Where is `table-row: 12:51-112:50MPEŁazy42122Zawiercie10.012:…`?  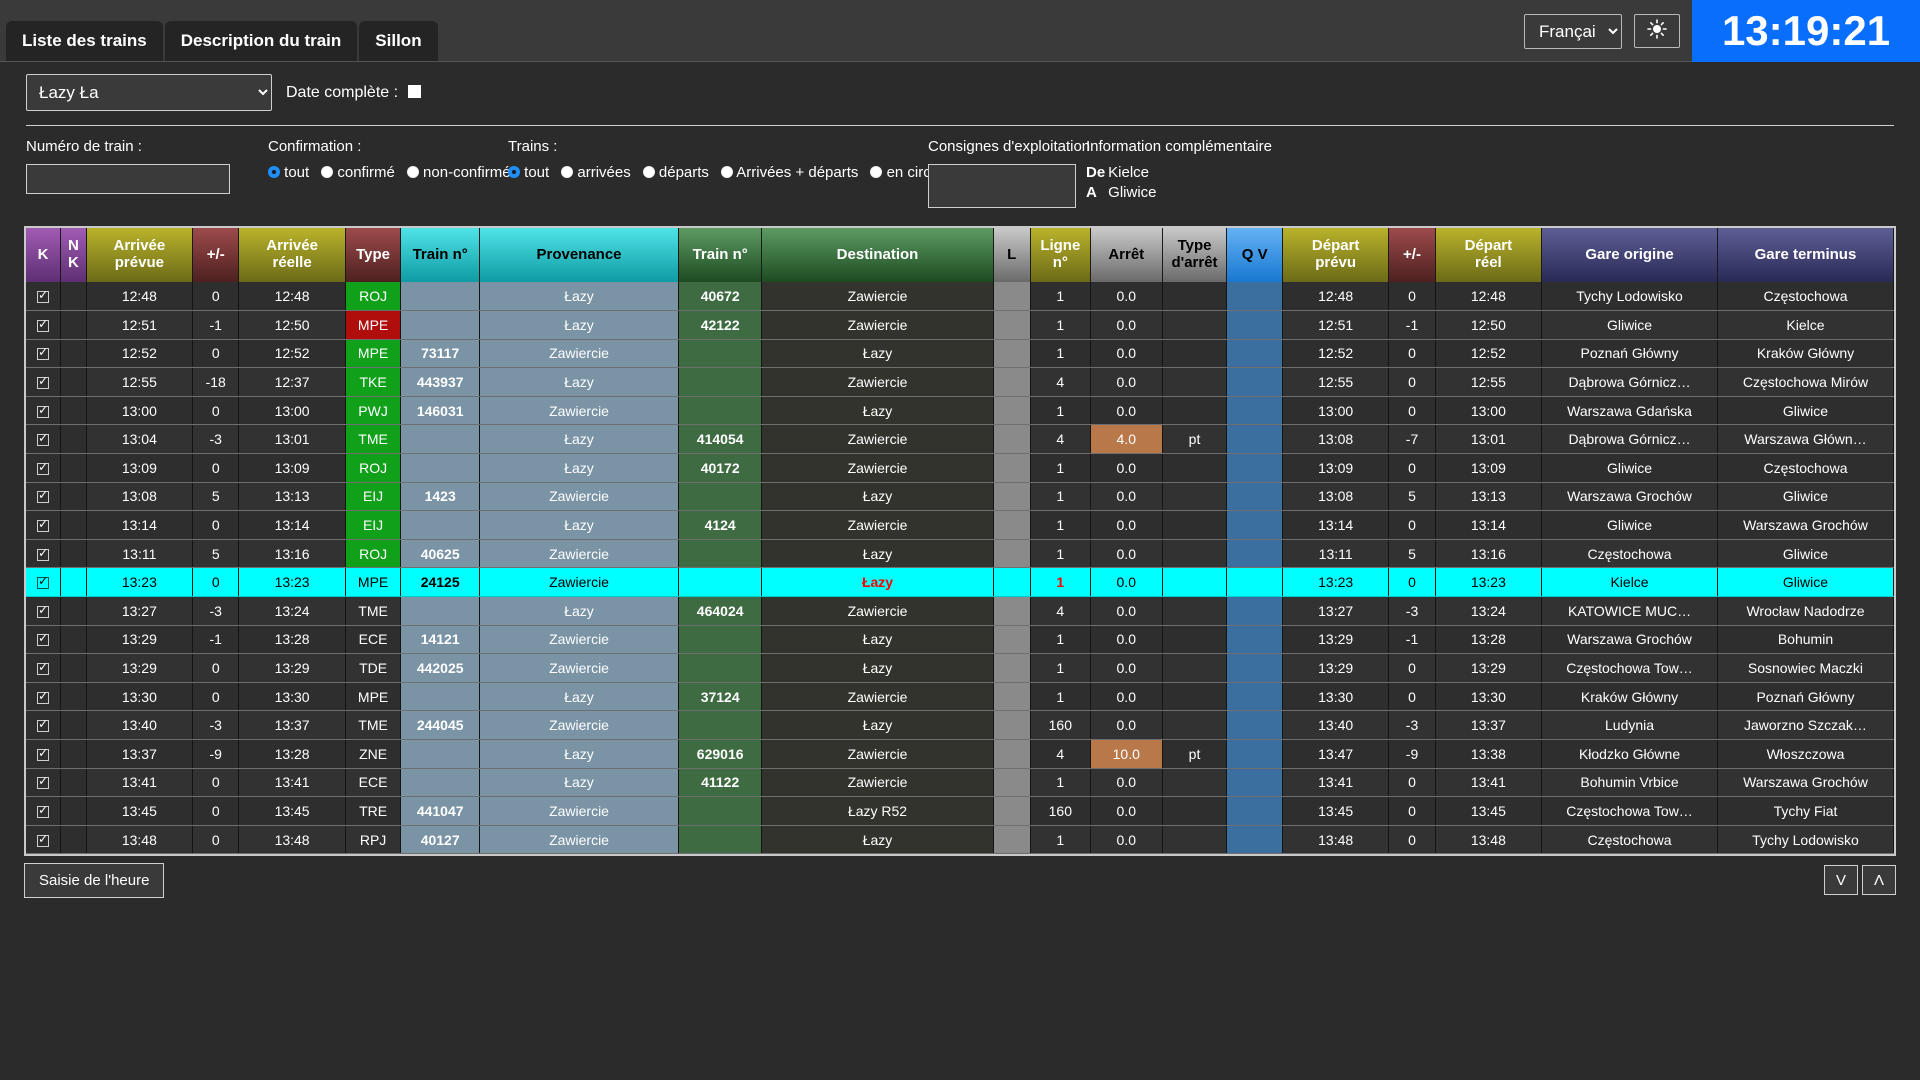 table-row: 12:51-112:50MPEŁazy42122Zawiercie10.012:… is located at coordinates (960, 325).